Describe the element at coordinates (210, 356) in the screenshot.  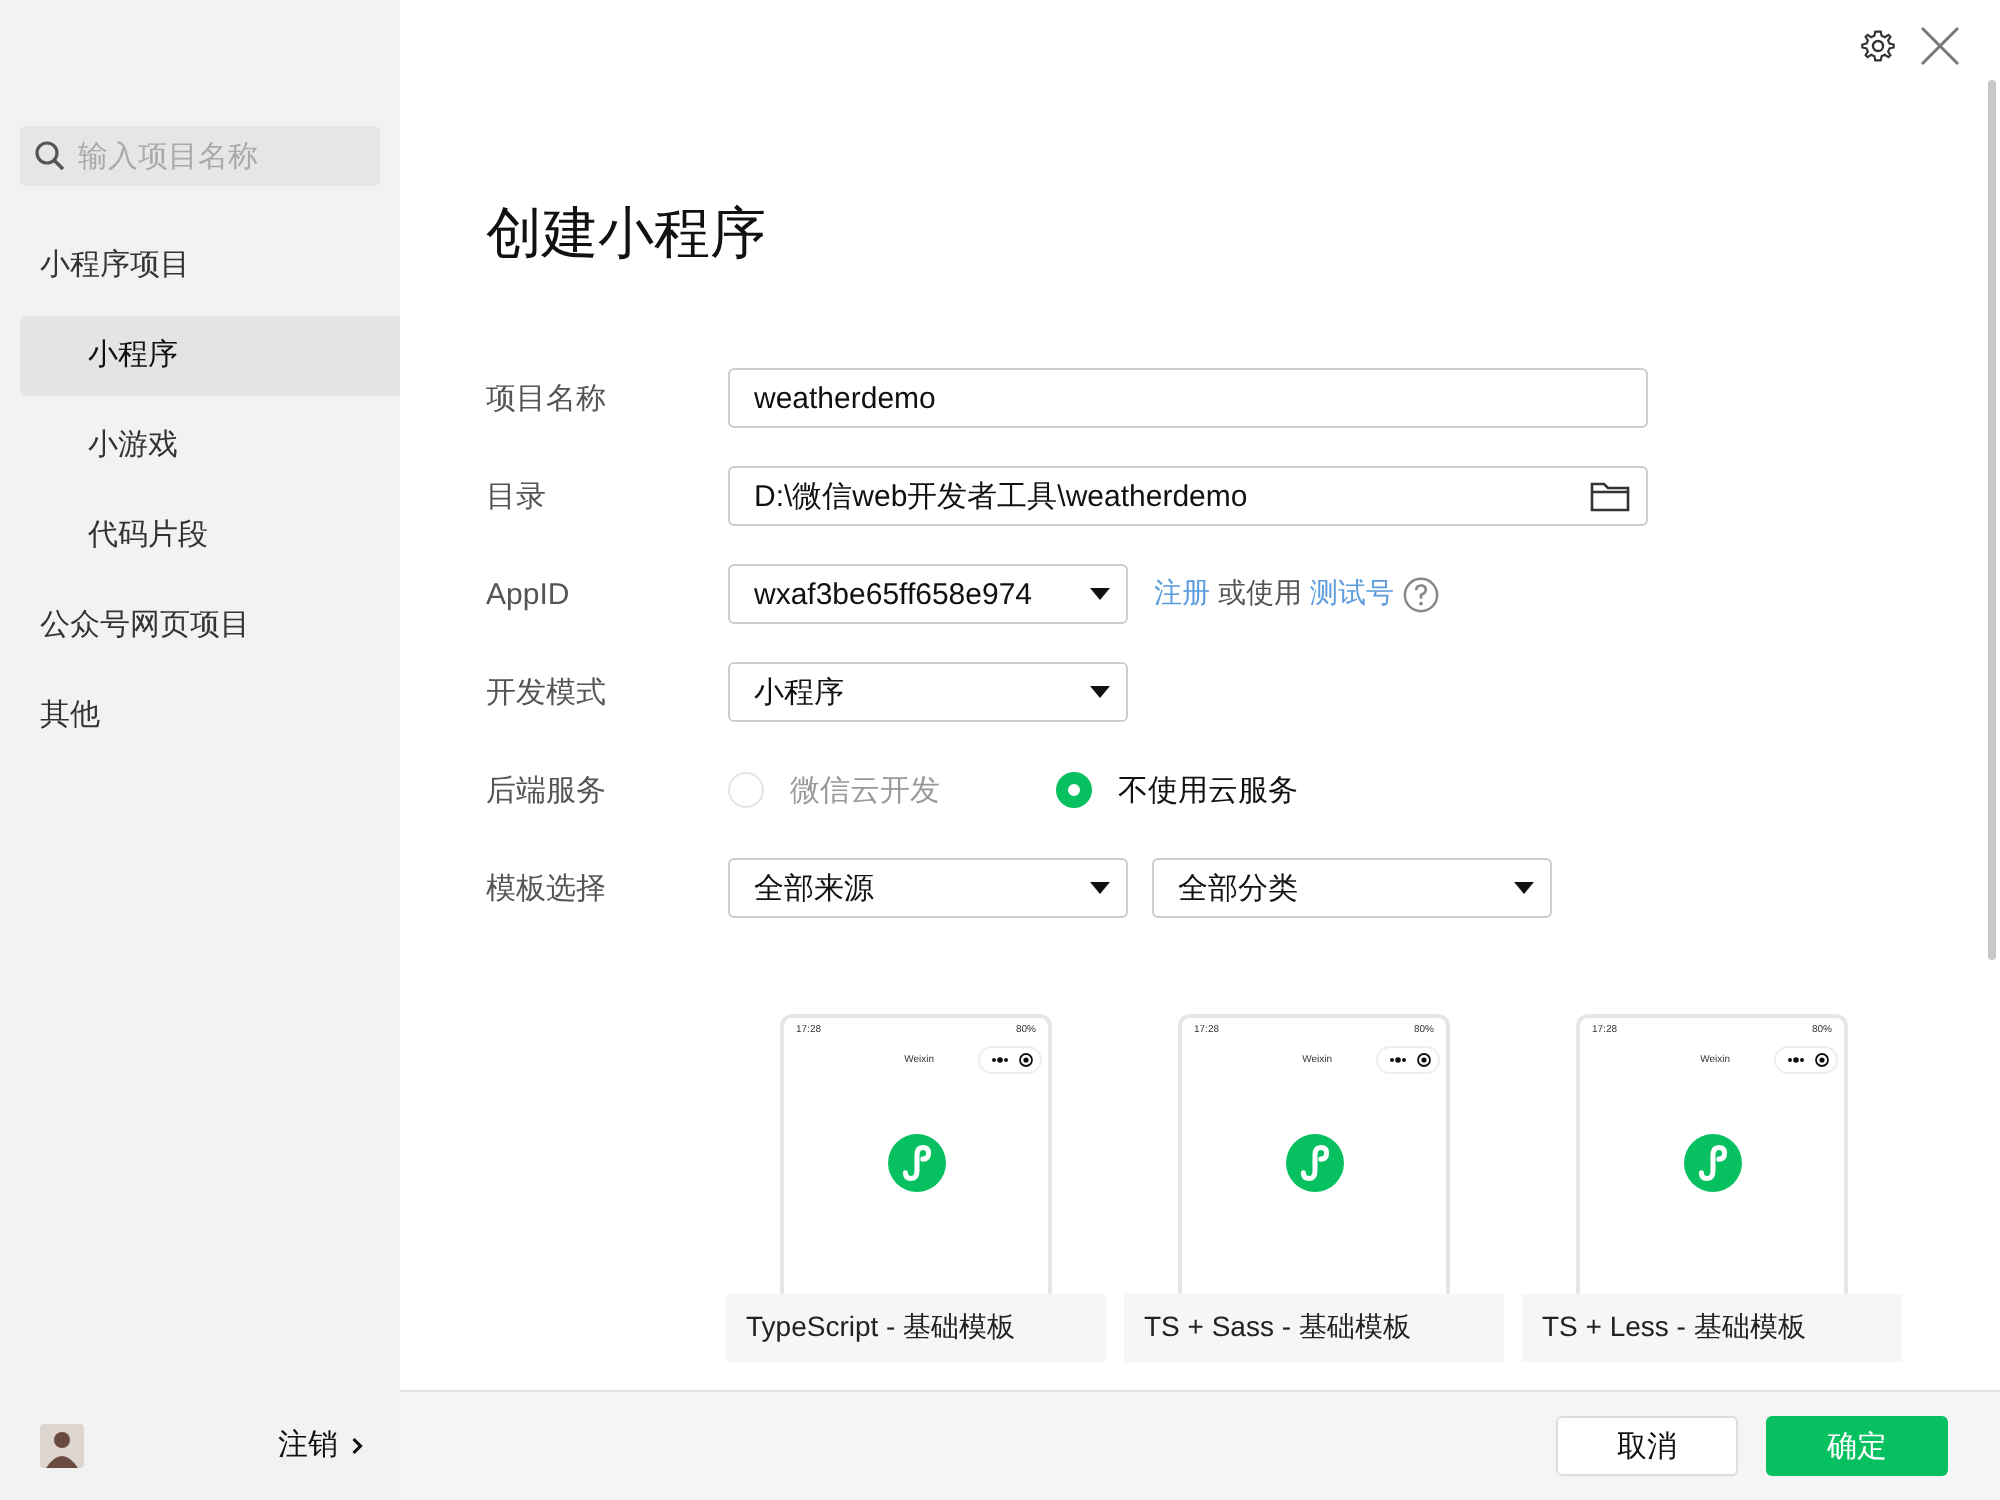
I see `sidebar-item: 小程序` at that location.